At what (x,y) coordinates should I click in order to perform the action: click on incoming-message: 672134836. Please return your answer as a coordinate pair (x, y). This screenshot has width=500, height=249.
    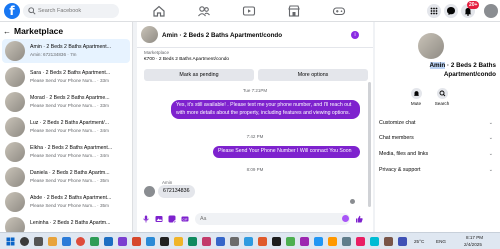
    Looking at the image, I should click on (176, 191).